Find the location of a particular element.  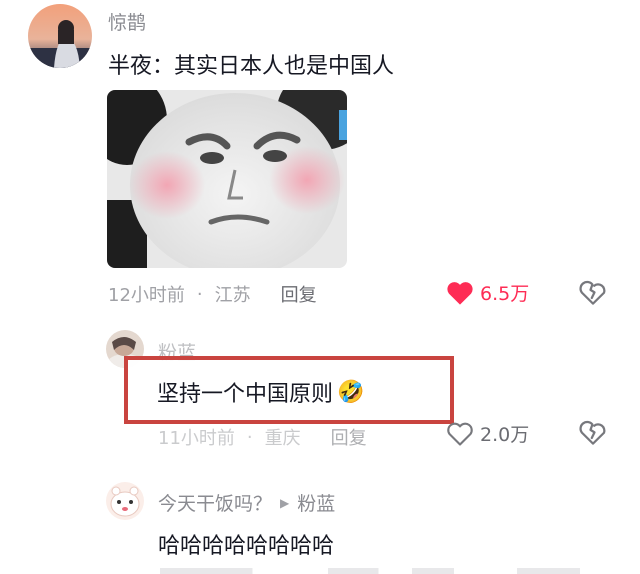

reply-time: 11小时前 is located at coordinates (196, 438).